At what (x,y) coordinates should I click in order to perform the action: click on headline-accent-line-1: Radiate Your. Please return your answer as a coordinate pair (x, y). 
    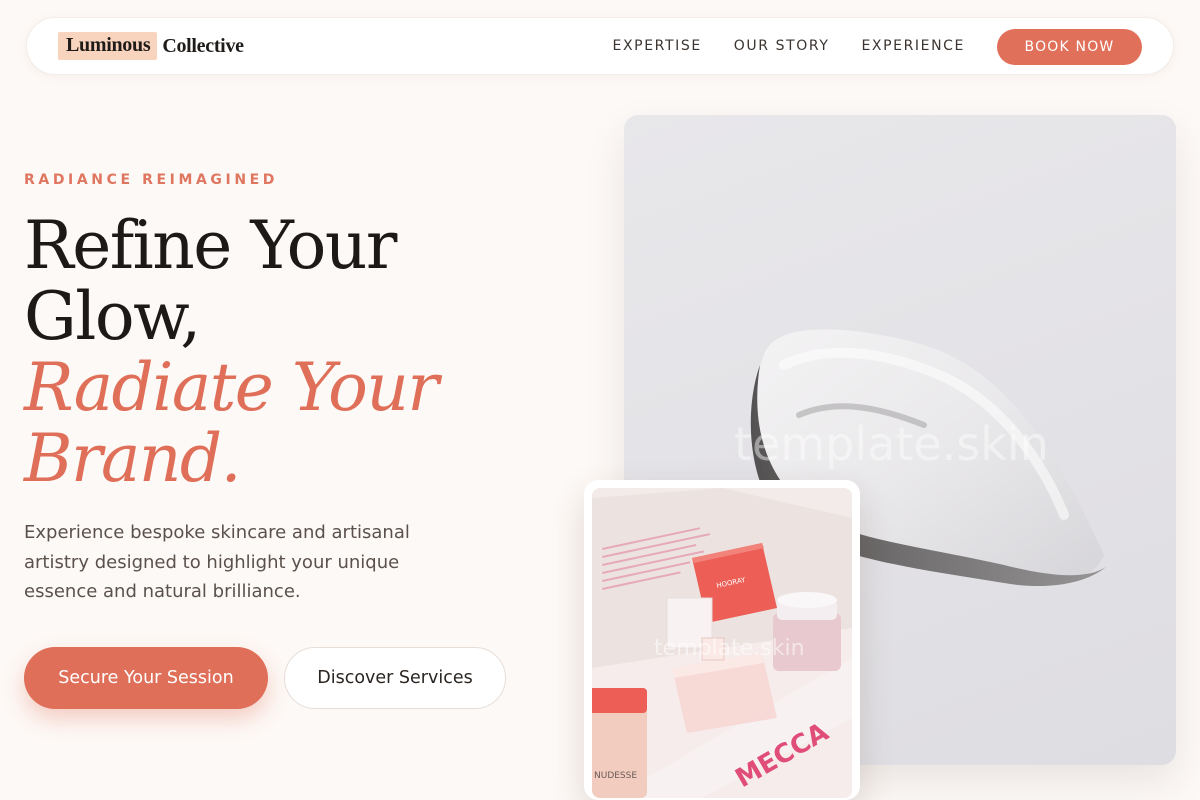
    Looking at the image, I should click on (231, 387).